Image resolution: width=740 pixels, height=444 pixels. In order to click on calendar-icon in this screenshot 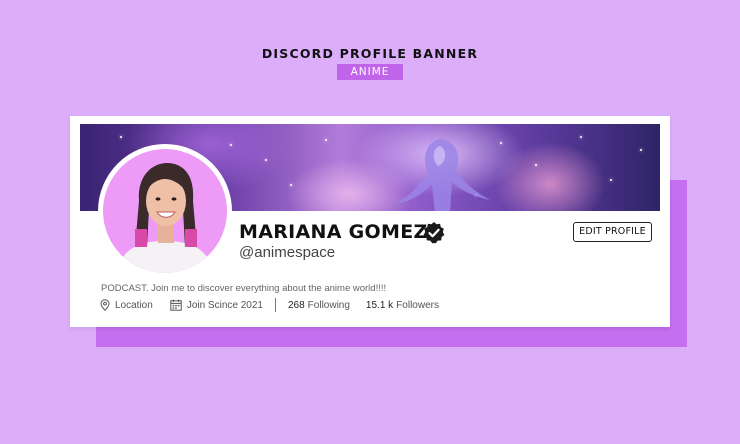, I will do `click(176, 305)`.